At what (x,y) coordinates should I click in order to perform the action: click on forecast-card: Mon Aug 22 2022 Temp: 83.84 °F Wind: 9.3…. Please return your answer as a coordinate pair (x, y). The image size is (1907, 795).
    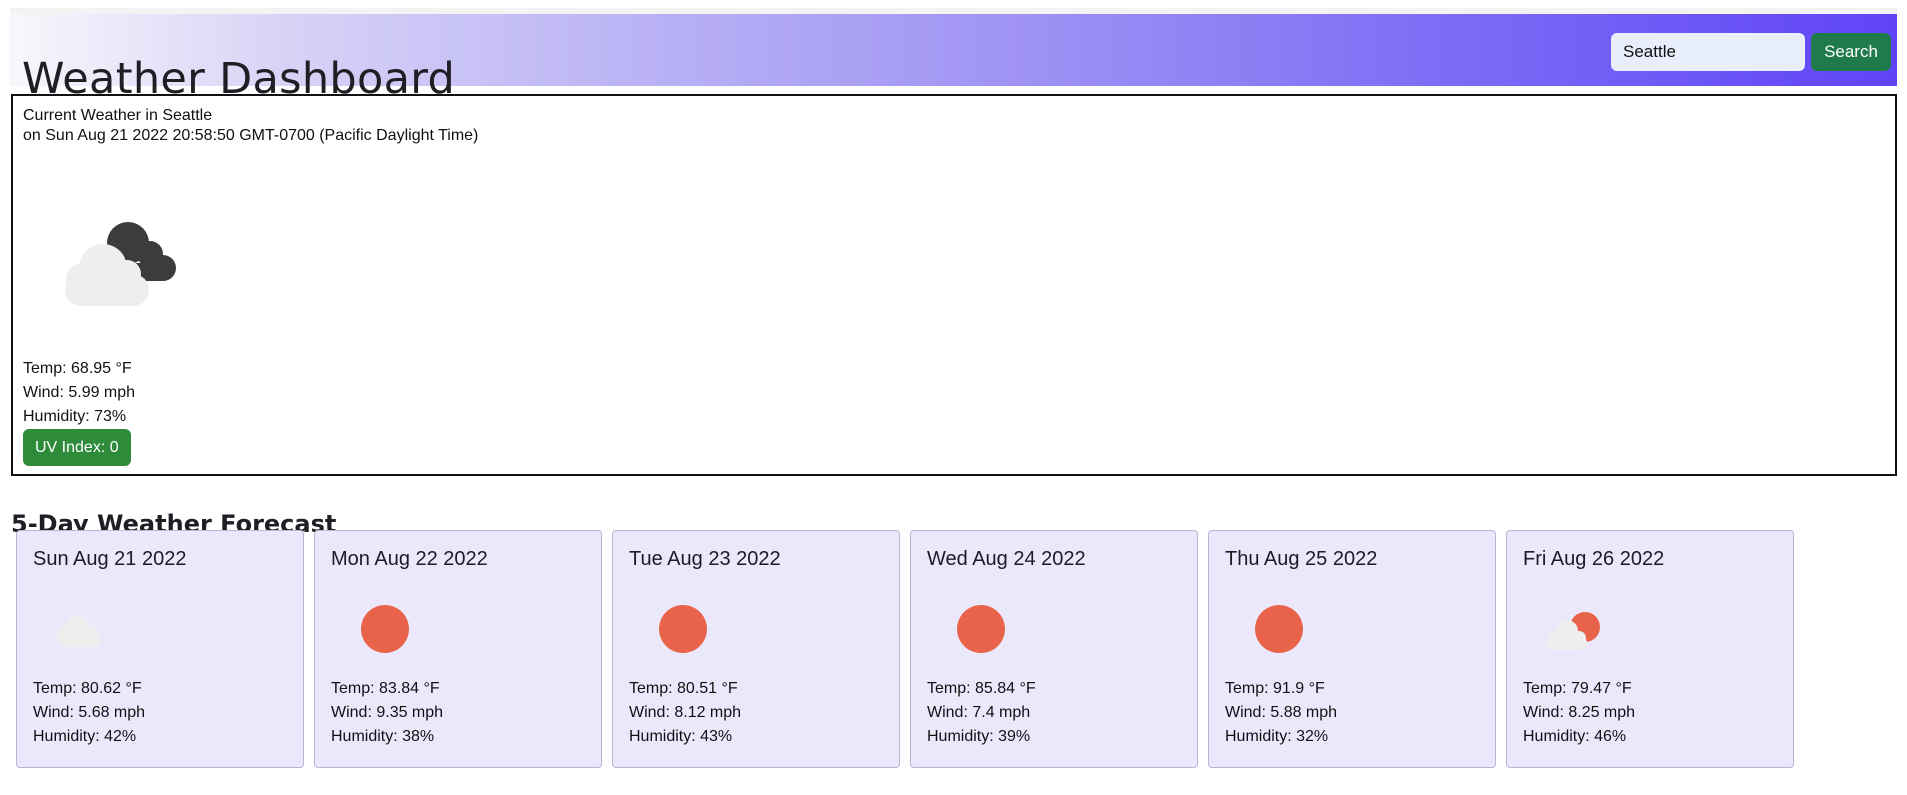
    Looking at the image, I should click on (458, 649).